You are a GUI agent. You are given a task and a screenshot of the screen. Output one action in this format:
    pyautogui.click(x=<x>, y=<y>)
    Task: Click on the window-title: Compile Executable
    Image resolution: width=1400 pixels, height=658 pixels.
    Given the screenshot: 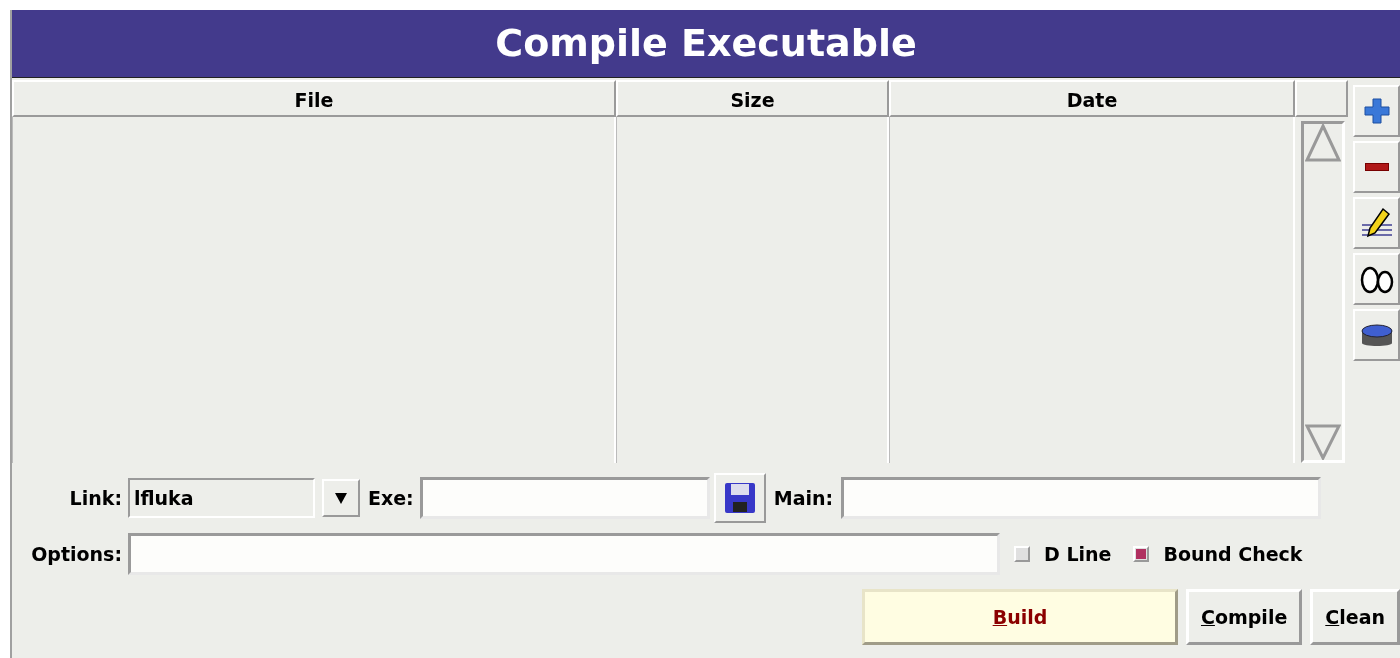 What is the action you would take?
    pyautogui.click(x=706, y=44)
    